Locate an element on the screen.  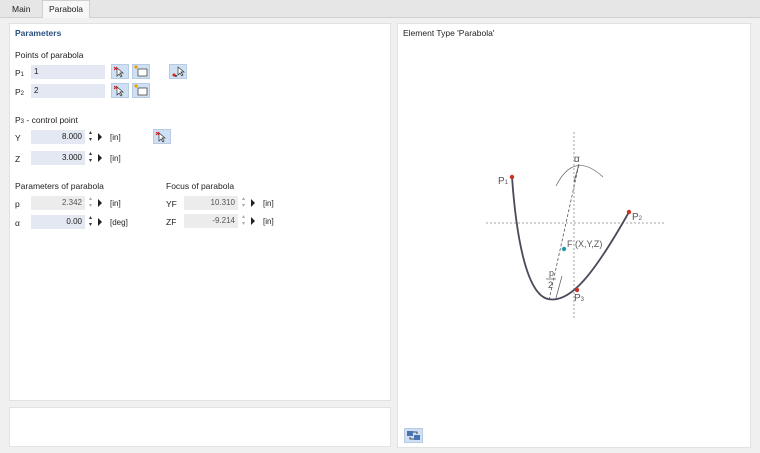
comment-panel is located at coordinates (200, 427).